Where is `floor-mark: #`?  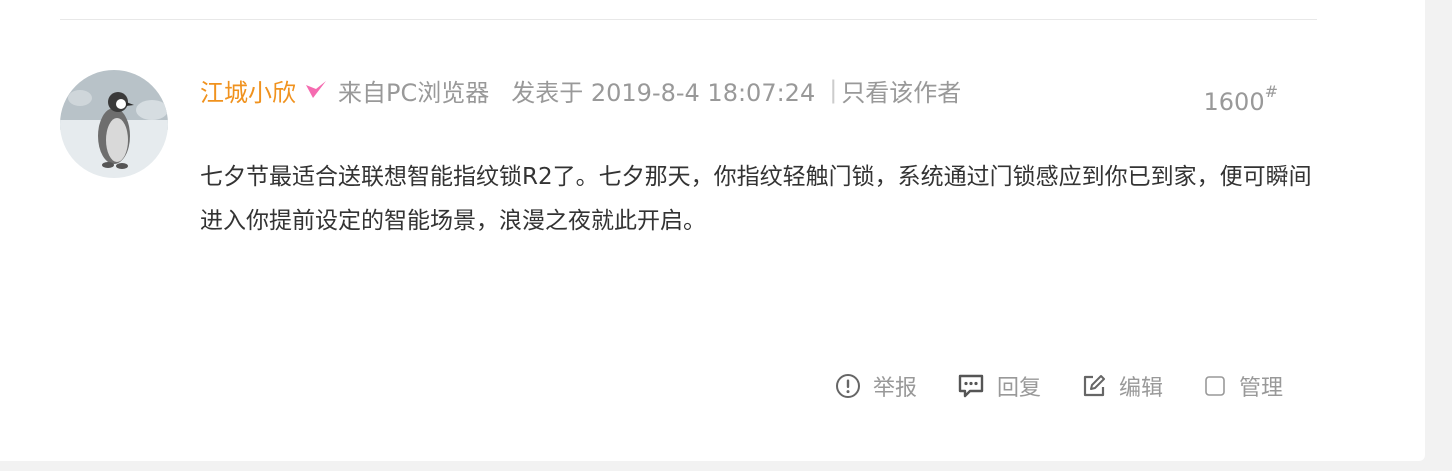 floor-mark: # is located at coordinates (1271, 91).